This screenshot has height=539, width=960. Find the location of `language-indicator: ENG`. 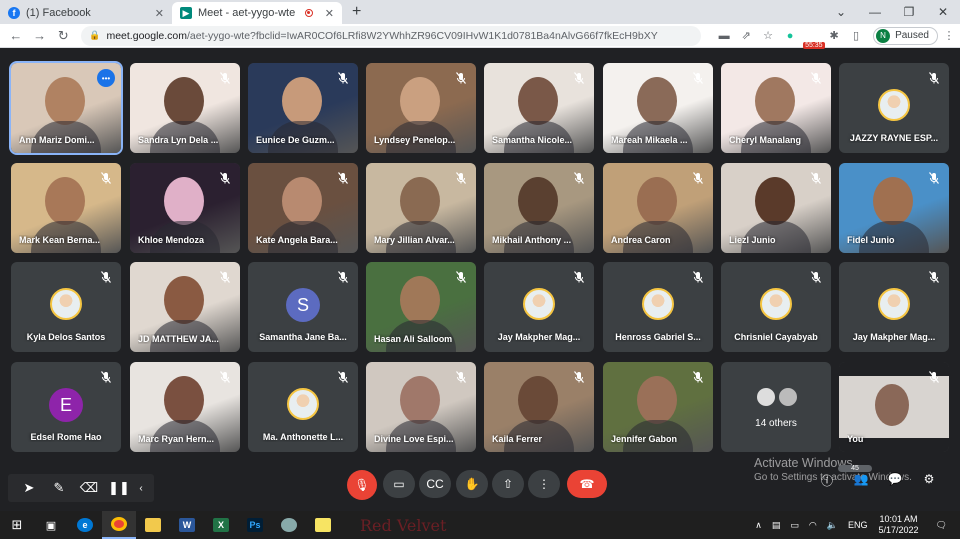

language-indicator: ENG is located at coordinates (858, 525).